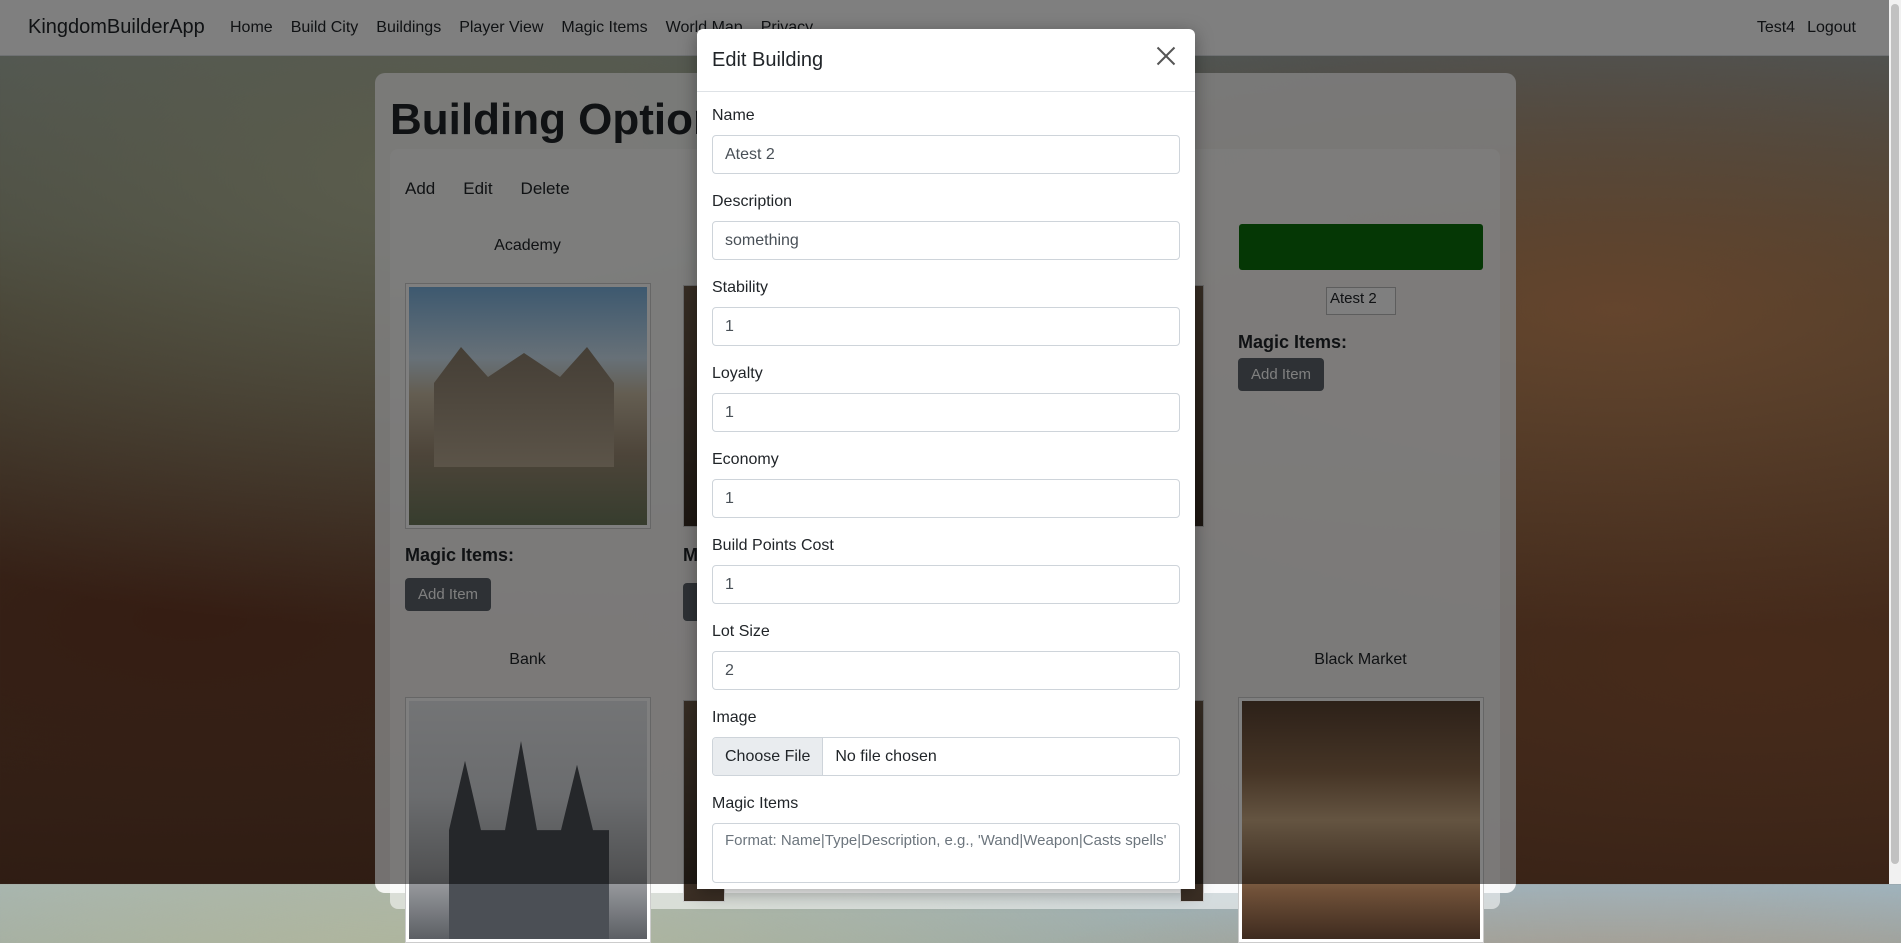  I want to click on page-scrollbar, so click(1895, 442).